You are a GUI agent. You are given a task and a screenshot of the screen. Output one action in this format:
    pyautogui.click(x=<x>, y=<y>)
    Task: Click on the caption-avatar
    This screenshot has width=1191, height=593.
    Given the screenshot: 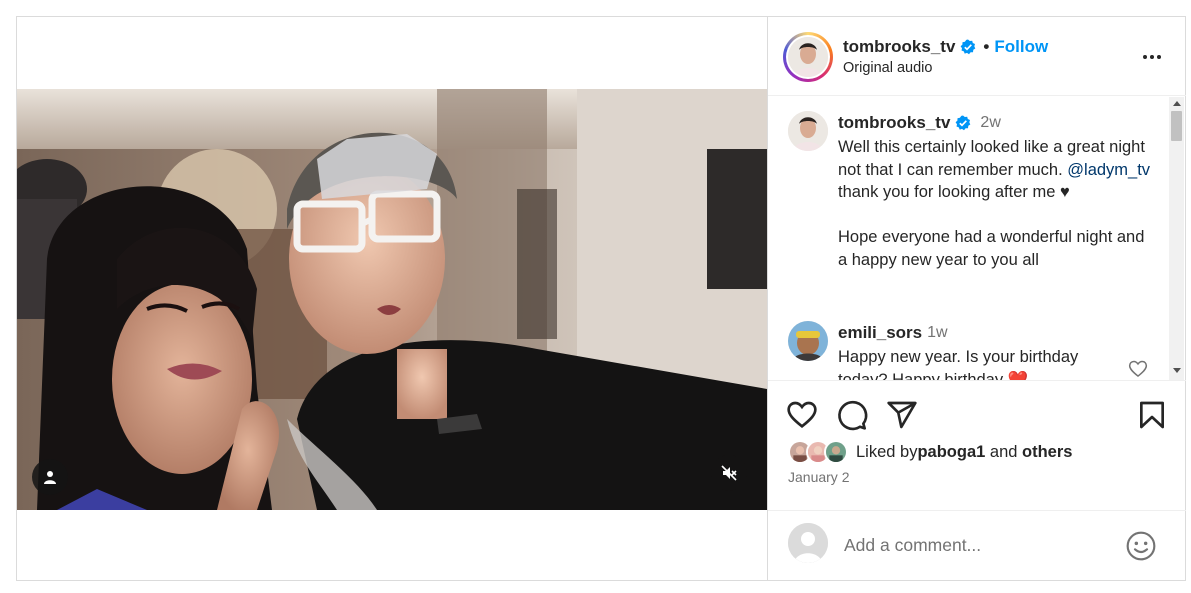 What is the action you would take?
    pyautogui.click(x=808, y=131)
    